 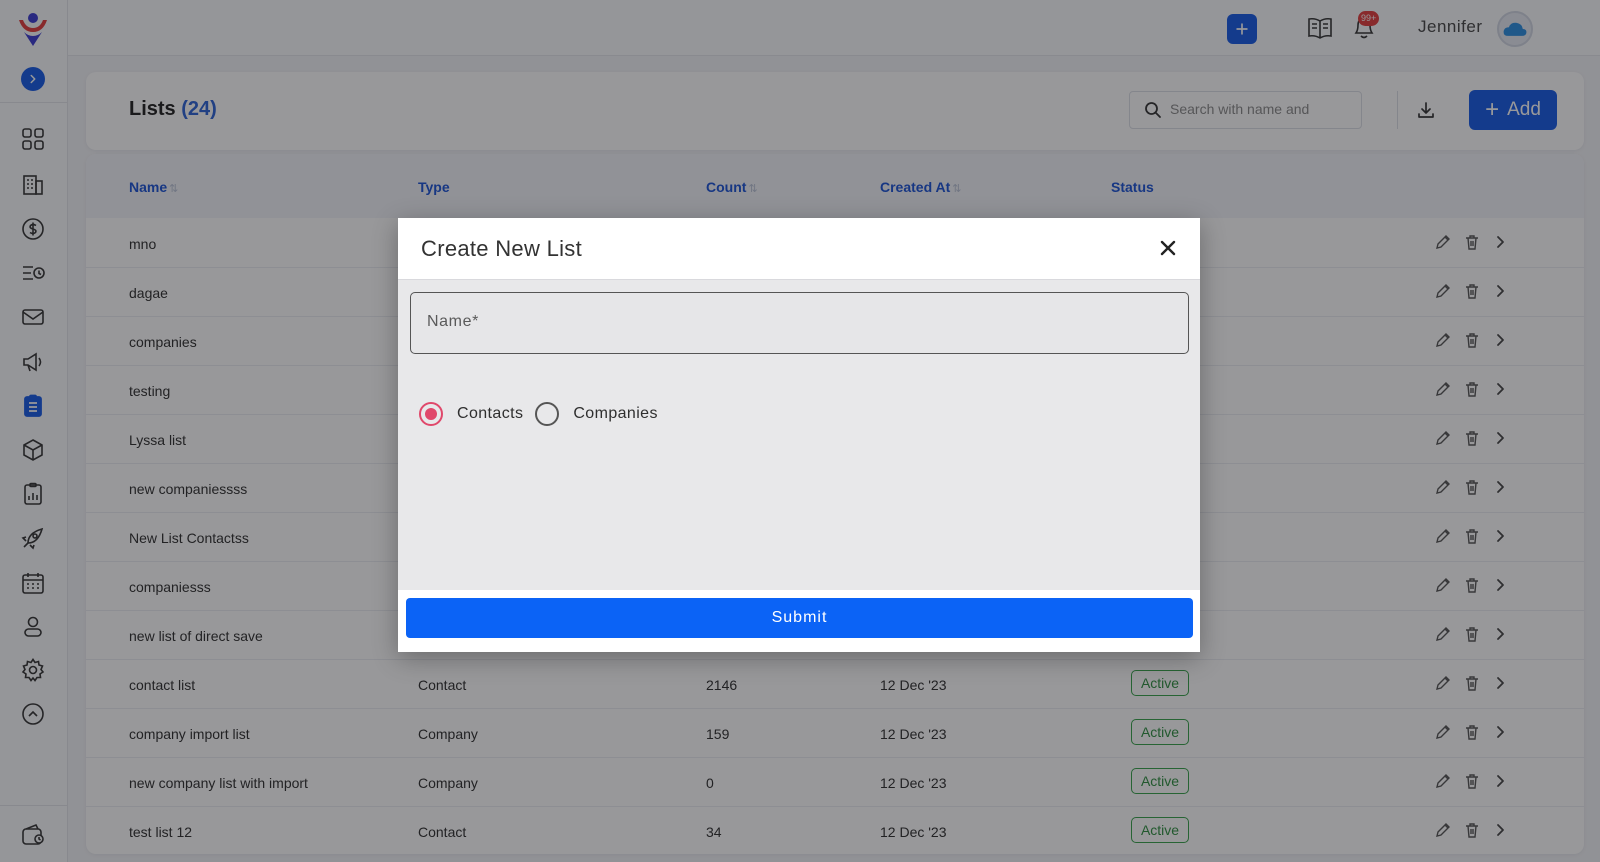 I want to click on close-icon, so click(x=1168, y=248).